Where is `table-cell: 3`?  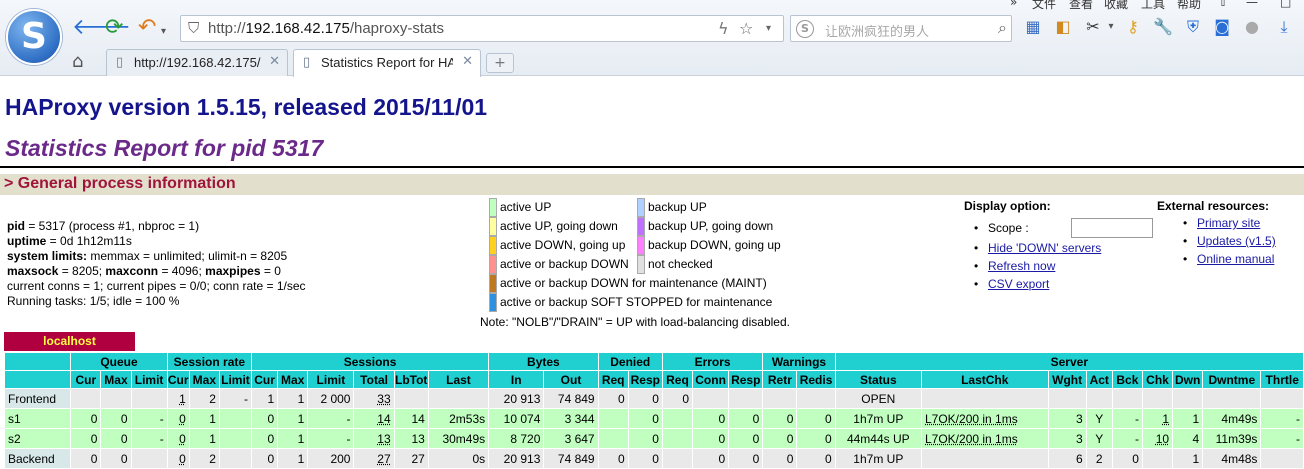
table-cell: 3 is located at coordinates (1067, 418).